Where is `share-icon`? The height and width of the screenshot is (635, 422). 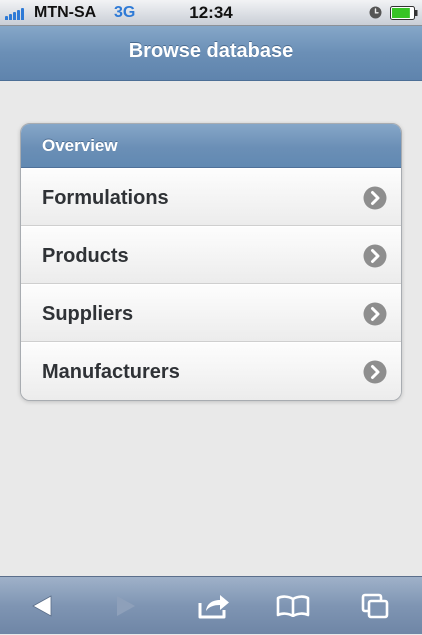
share-icon is located at coordinates (213, 607).